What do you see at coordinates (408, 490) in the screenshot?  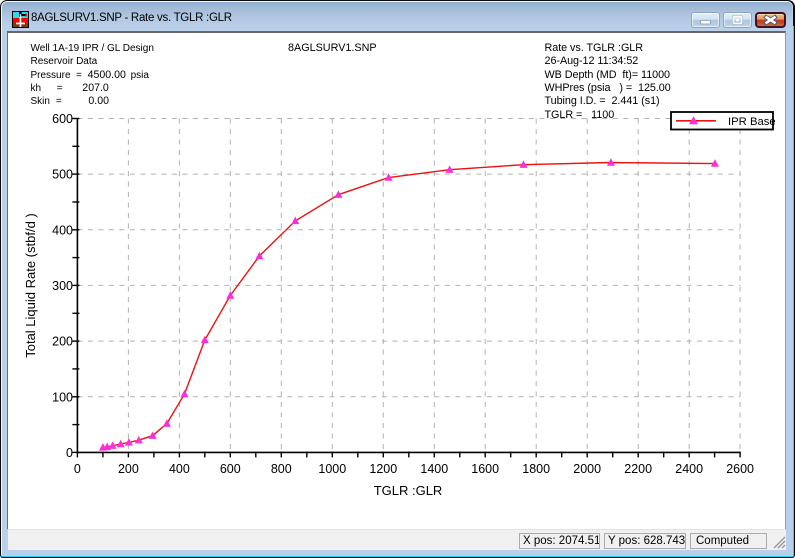 I see `svg-text: TGLR :GLR` at bounding box center [408, 490].